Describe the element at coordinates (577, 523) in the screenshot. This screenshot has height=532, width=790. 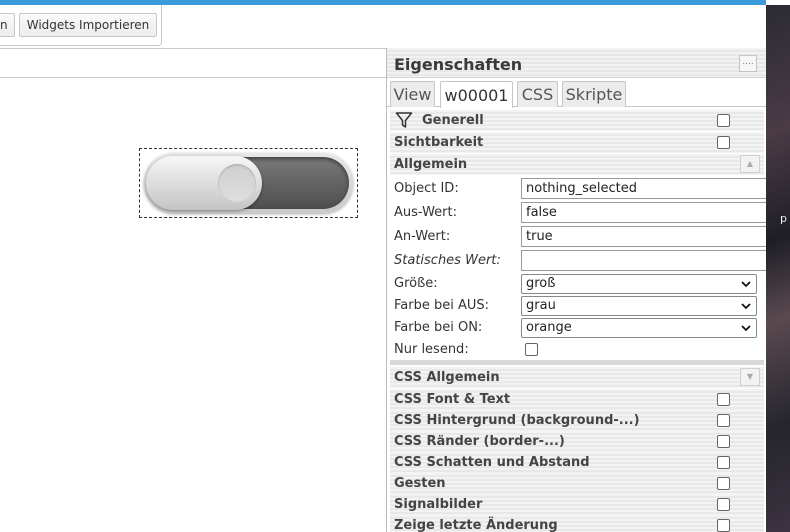
I see `group-last-change: Zeige letzte Änderung` at that location.